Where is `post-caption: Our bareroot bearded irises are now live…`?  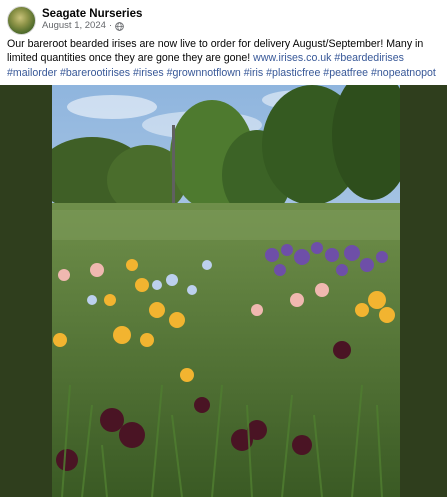 post-caption: Our bareroot bearded irises are now live… is located at coordinates (224, 58).